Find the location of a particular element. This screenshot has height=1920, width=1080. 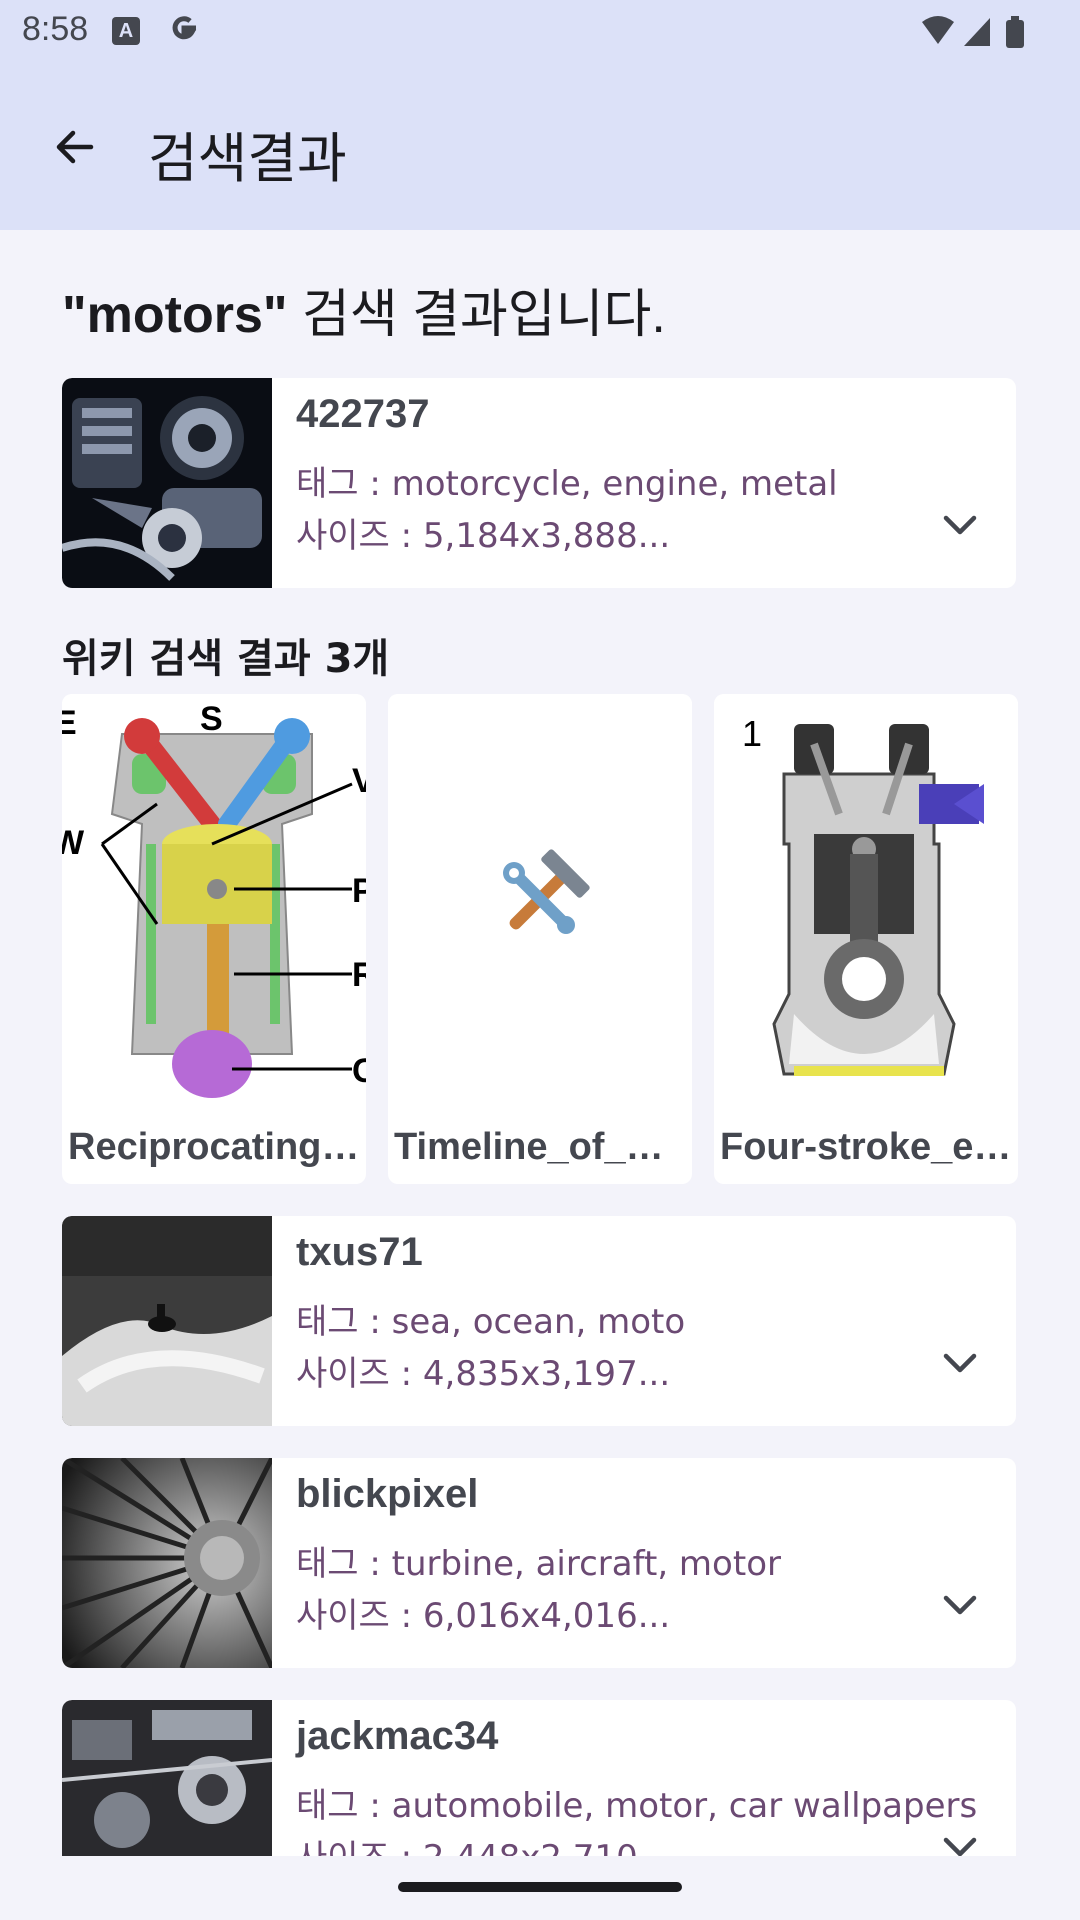

wiki-title: Reciprocating_engine is located at coordinates (214, 1147).